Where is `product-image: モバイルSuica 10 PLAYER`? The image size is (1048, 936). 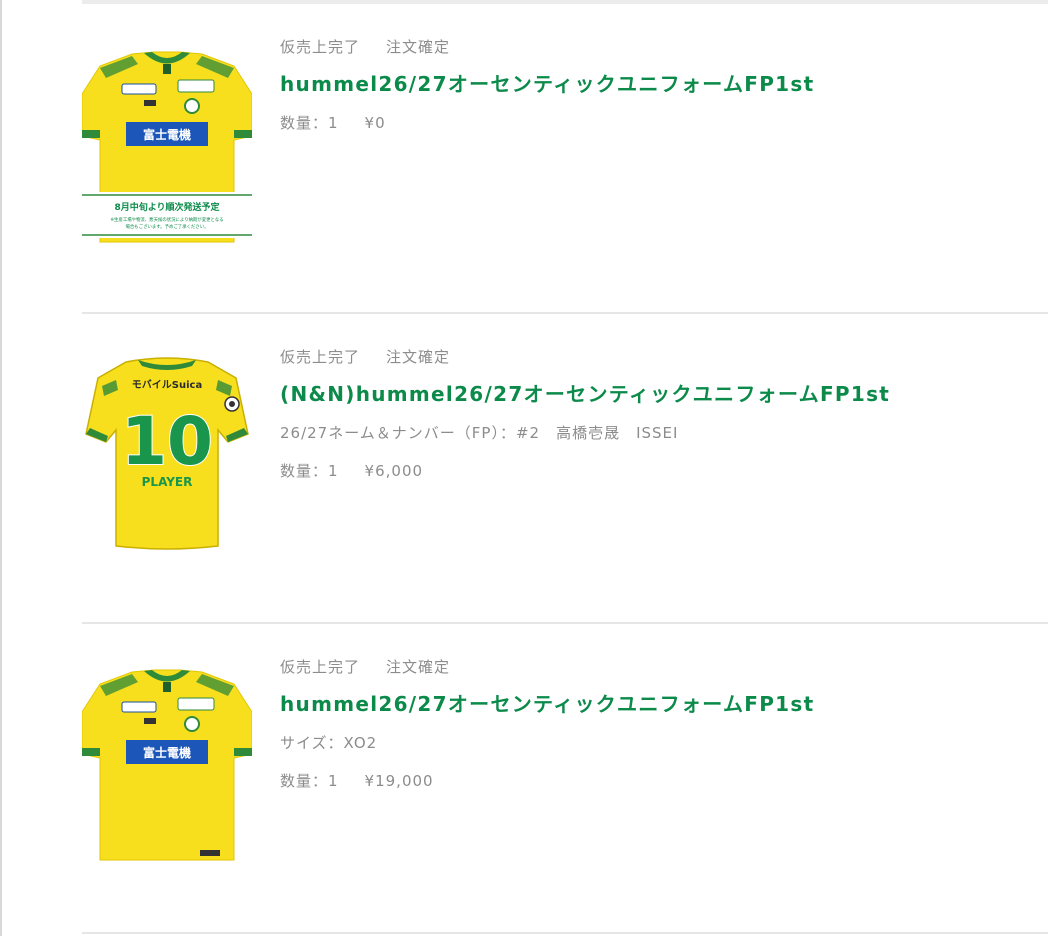 product-image: モバイルSuica 10 PLAYER is located at coordinates (167, 461).